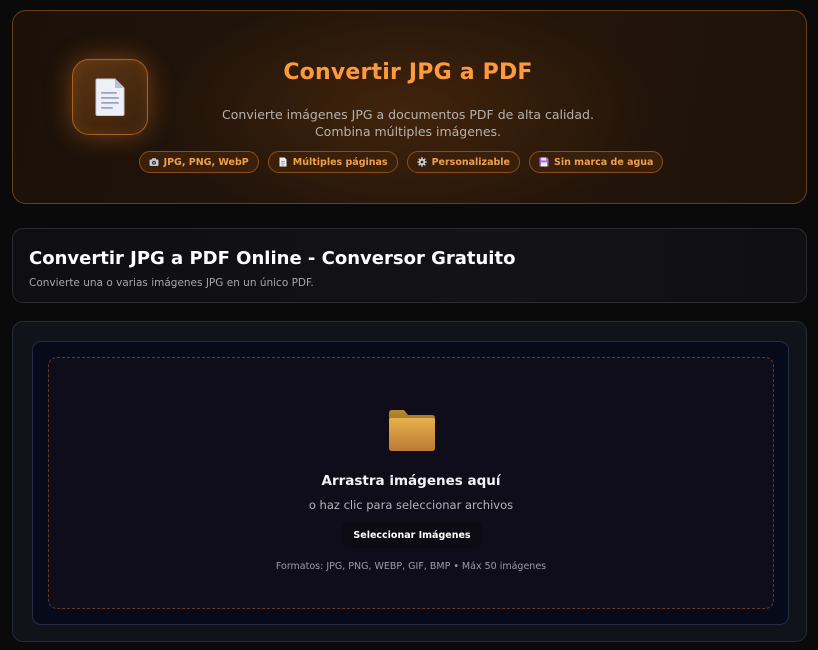 The image size is (818, 650). Describe the element at coordinates (283, 162) in the screenshot. I see `page-icon` at that location.